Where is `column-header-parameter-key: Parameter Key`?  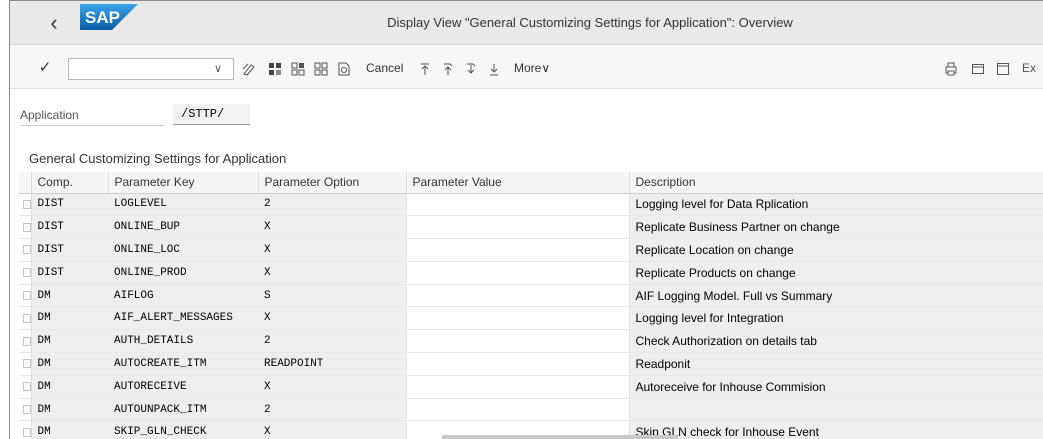
column-header-parameter-key: Parameter Key is located at coordinates (183, 183).